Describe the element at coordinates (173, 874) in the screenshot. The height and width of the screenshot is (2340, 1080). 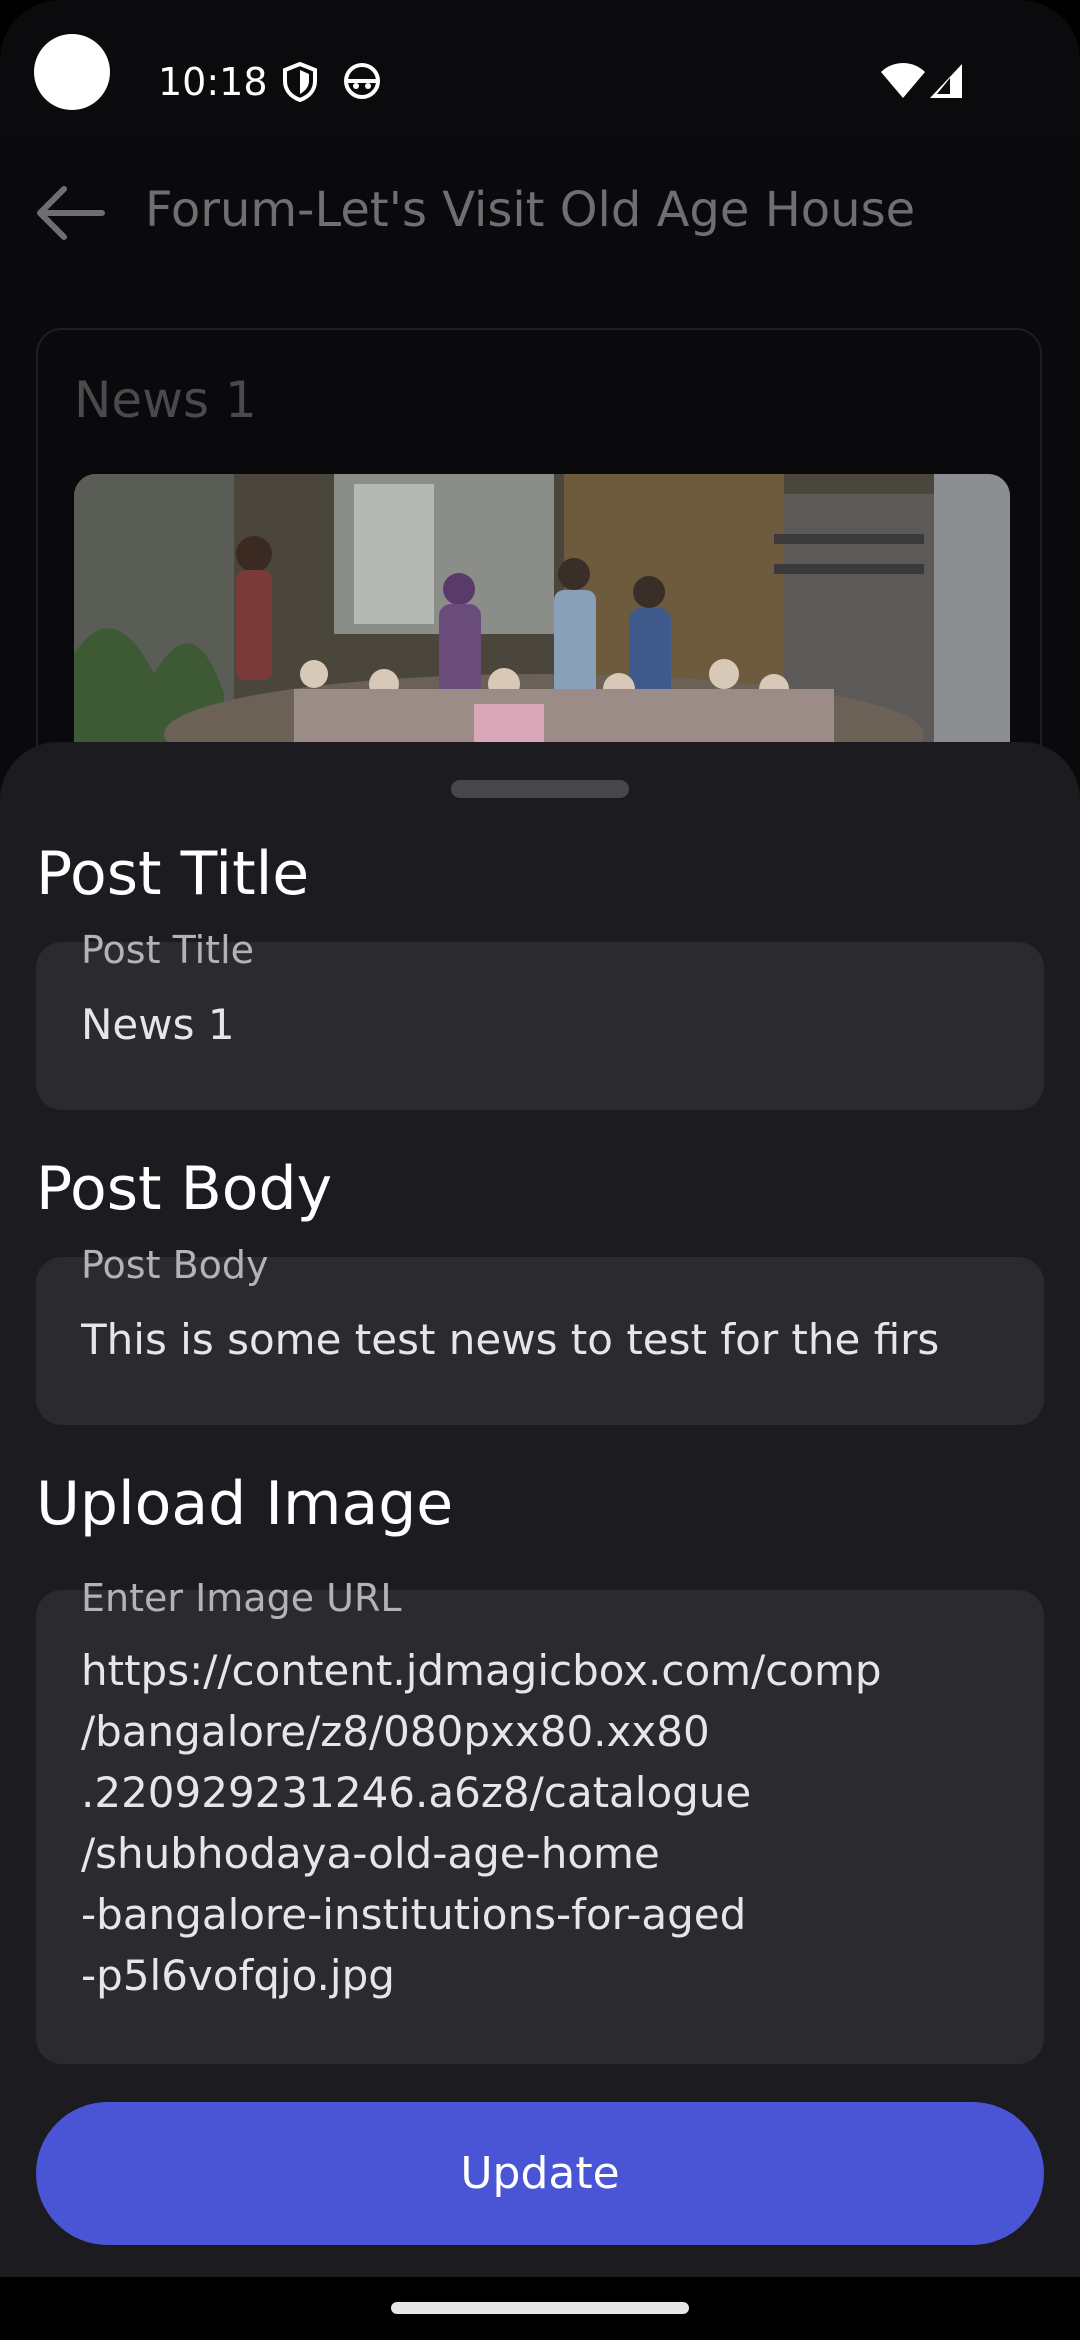
I see `post-title-heading: Post Title` at that location.